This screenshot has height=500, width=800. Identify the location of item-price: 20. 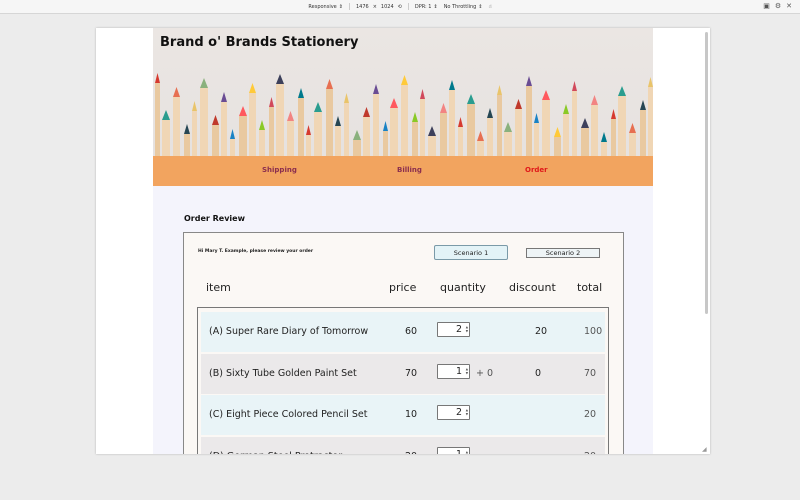
(411, 453).